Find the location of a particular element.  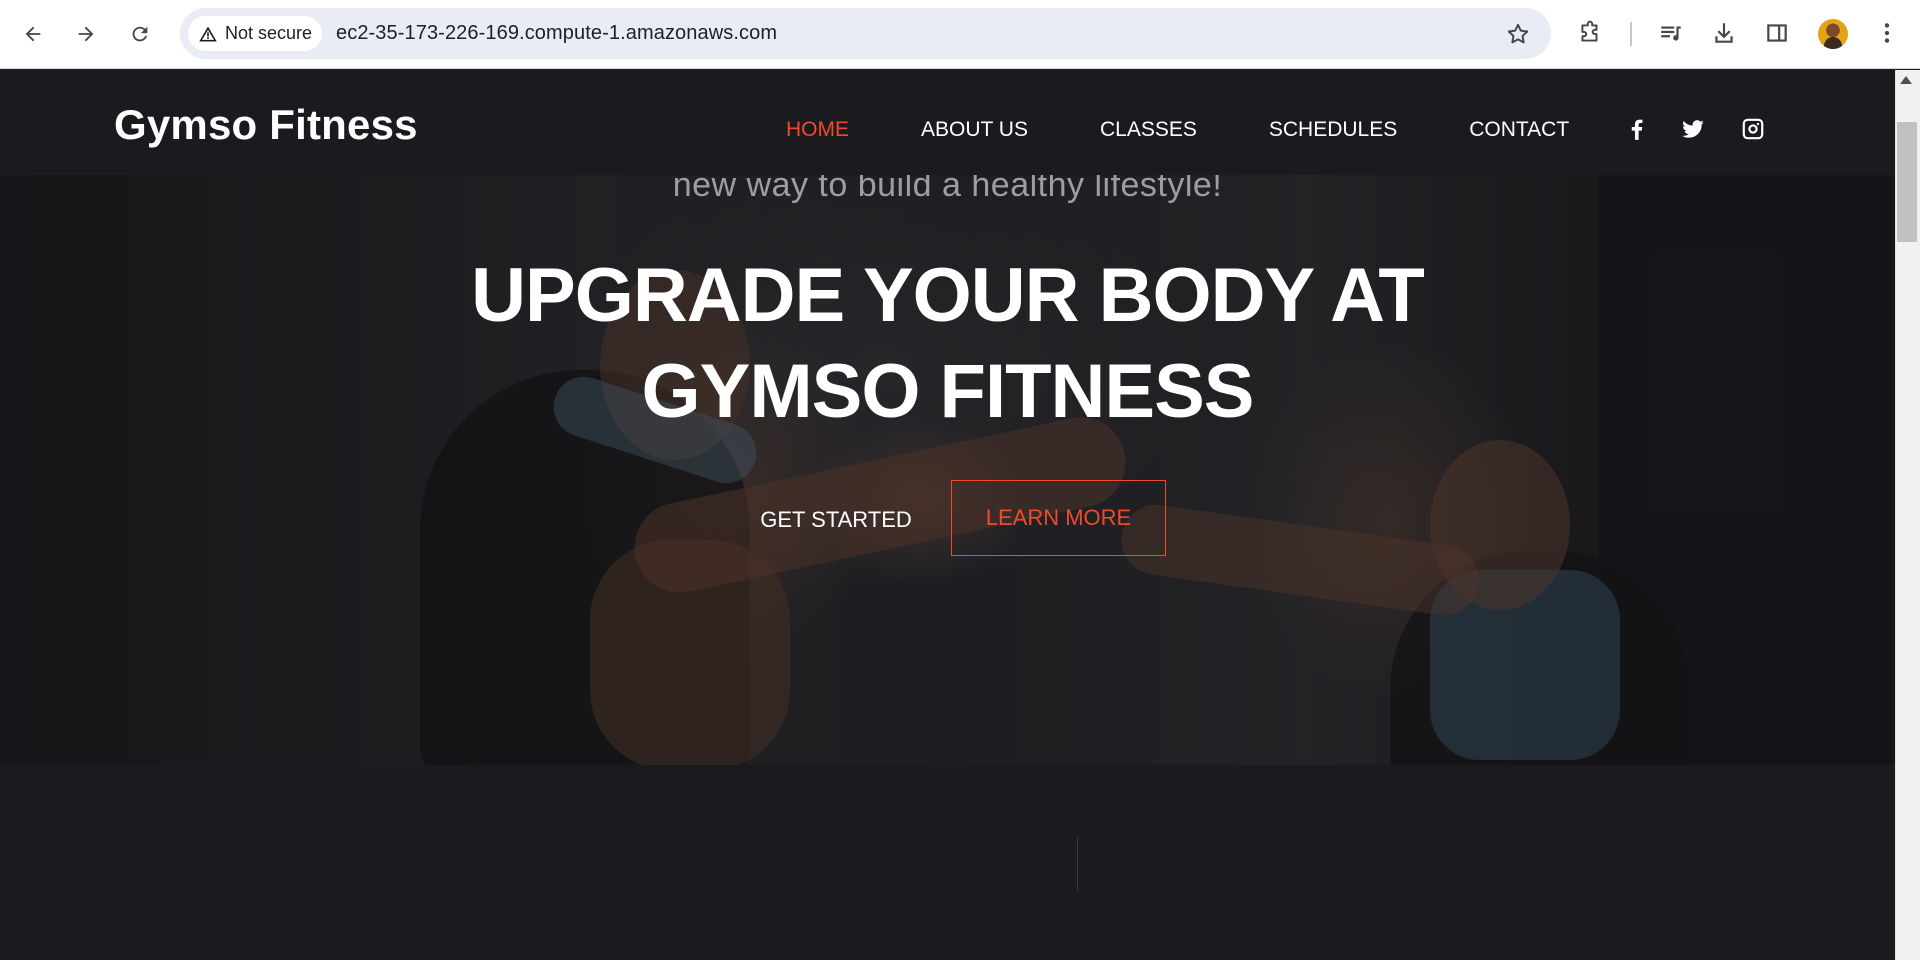

bookmark-star-icon is located at coordinates (1518, 34).